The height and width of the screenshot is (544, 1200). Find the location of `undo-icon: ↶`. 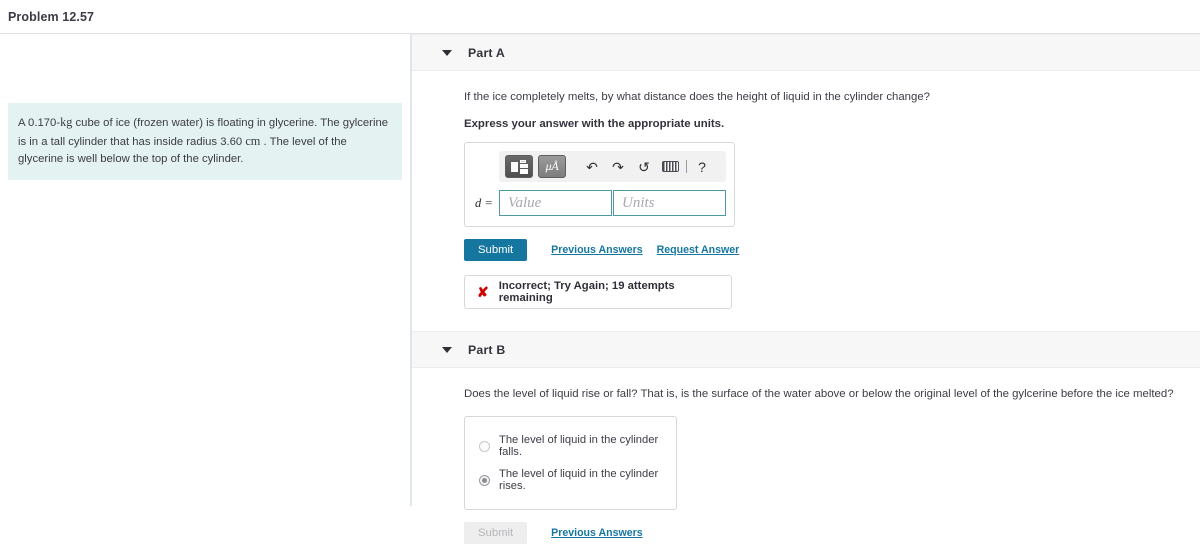

undo-icon: ↶ is located at coordinates (592, 167).